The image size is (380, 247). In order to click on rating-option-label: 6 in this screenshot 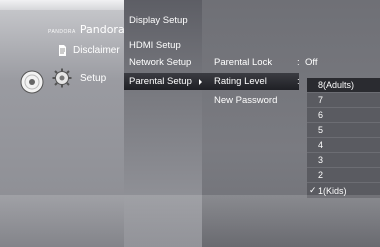, I will do `click(321, 115)`.